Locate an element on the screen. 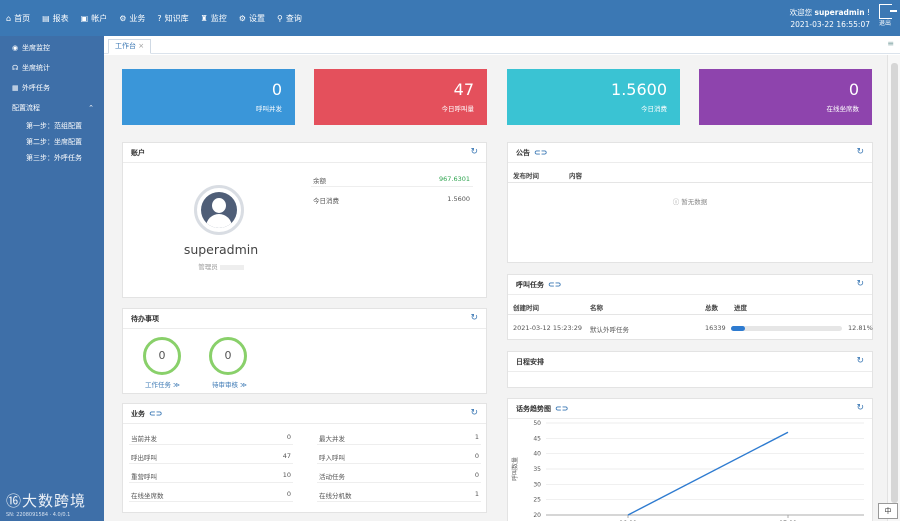 This screenshot has height=521, width=900. business-metric-value: 0 is located at coordinates (288, 437).